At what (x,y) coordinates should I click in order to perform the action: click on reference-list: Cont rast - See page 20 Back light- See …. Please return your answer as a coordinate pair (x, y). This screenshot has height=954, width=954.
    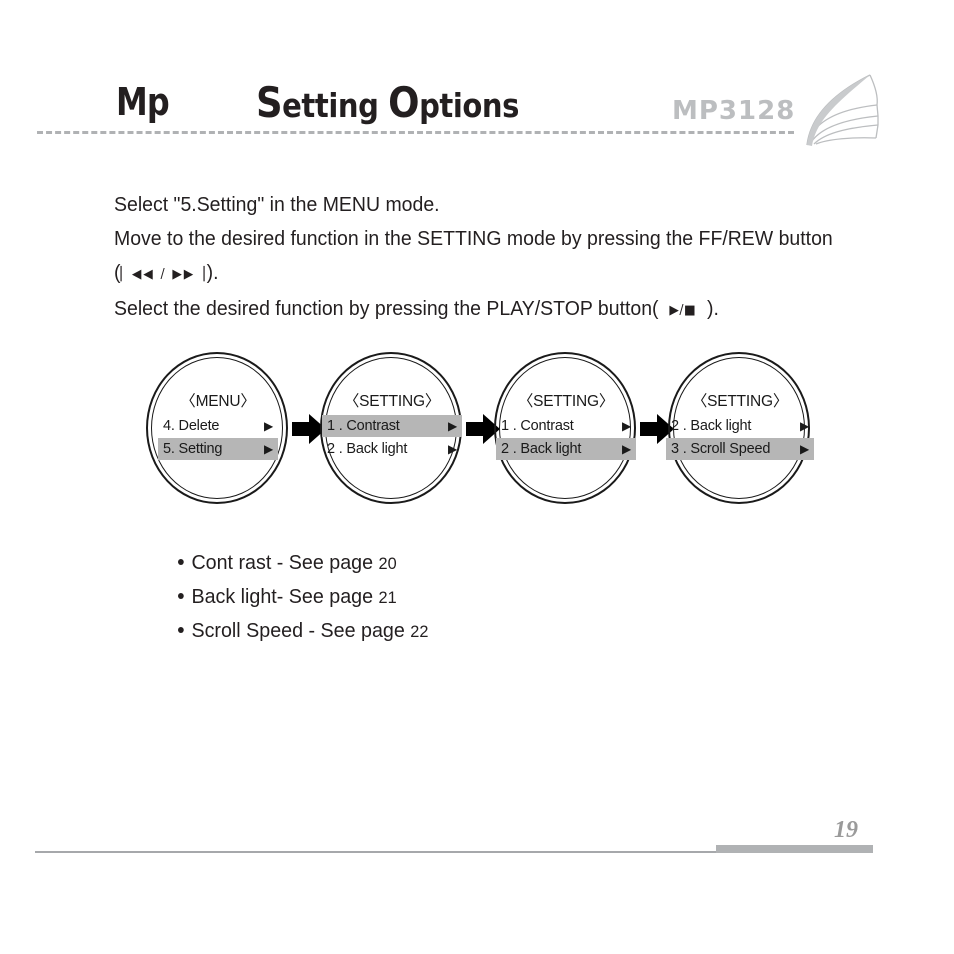
    Looking at the image, I should click on (303, 597).